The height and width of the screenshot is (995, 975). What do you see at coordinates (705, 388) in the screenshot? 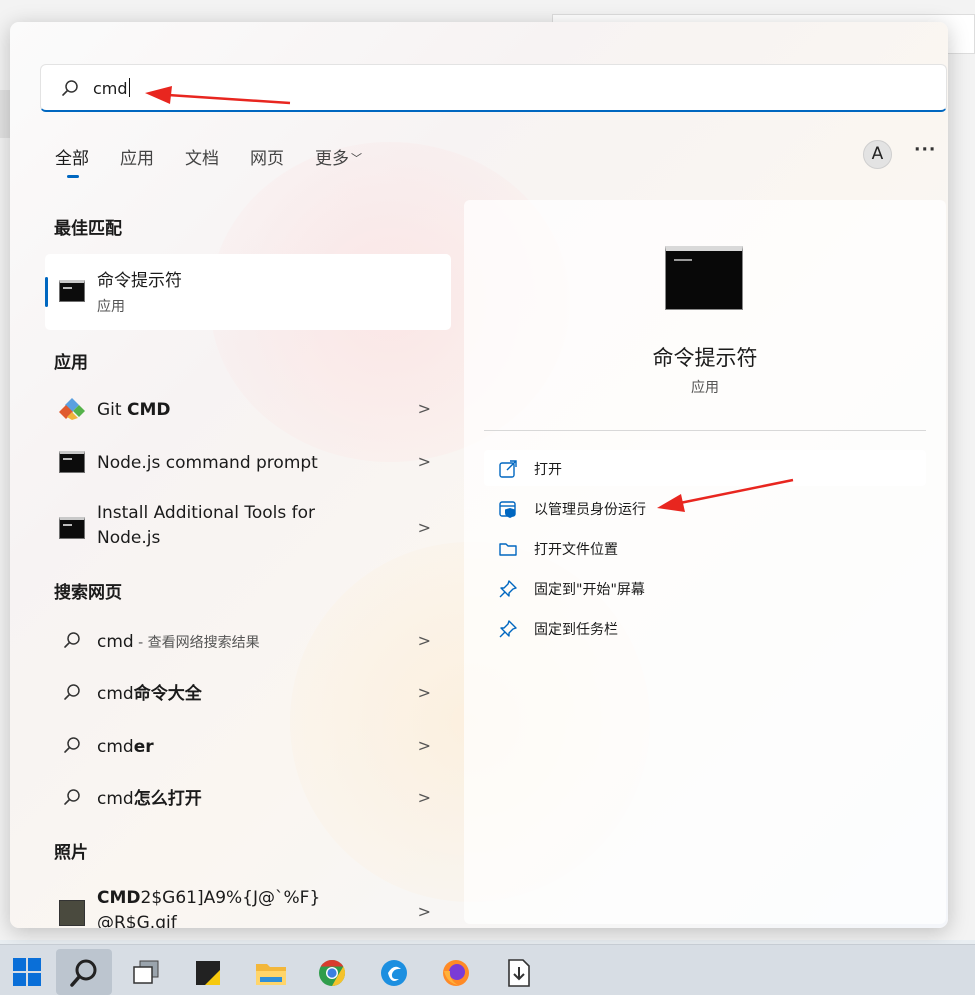
I see `detail-type: 应用` at bounding box center [705, 388].